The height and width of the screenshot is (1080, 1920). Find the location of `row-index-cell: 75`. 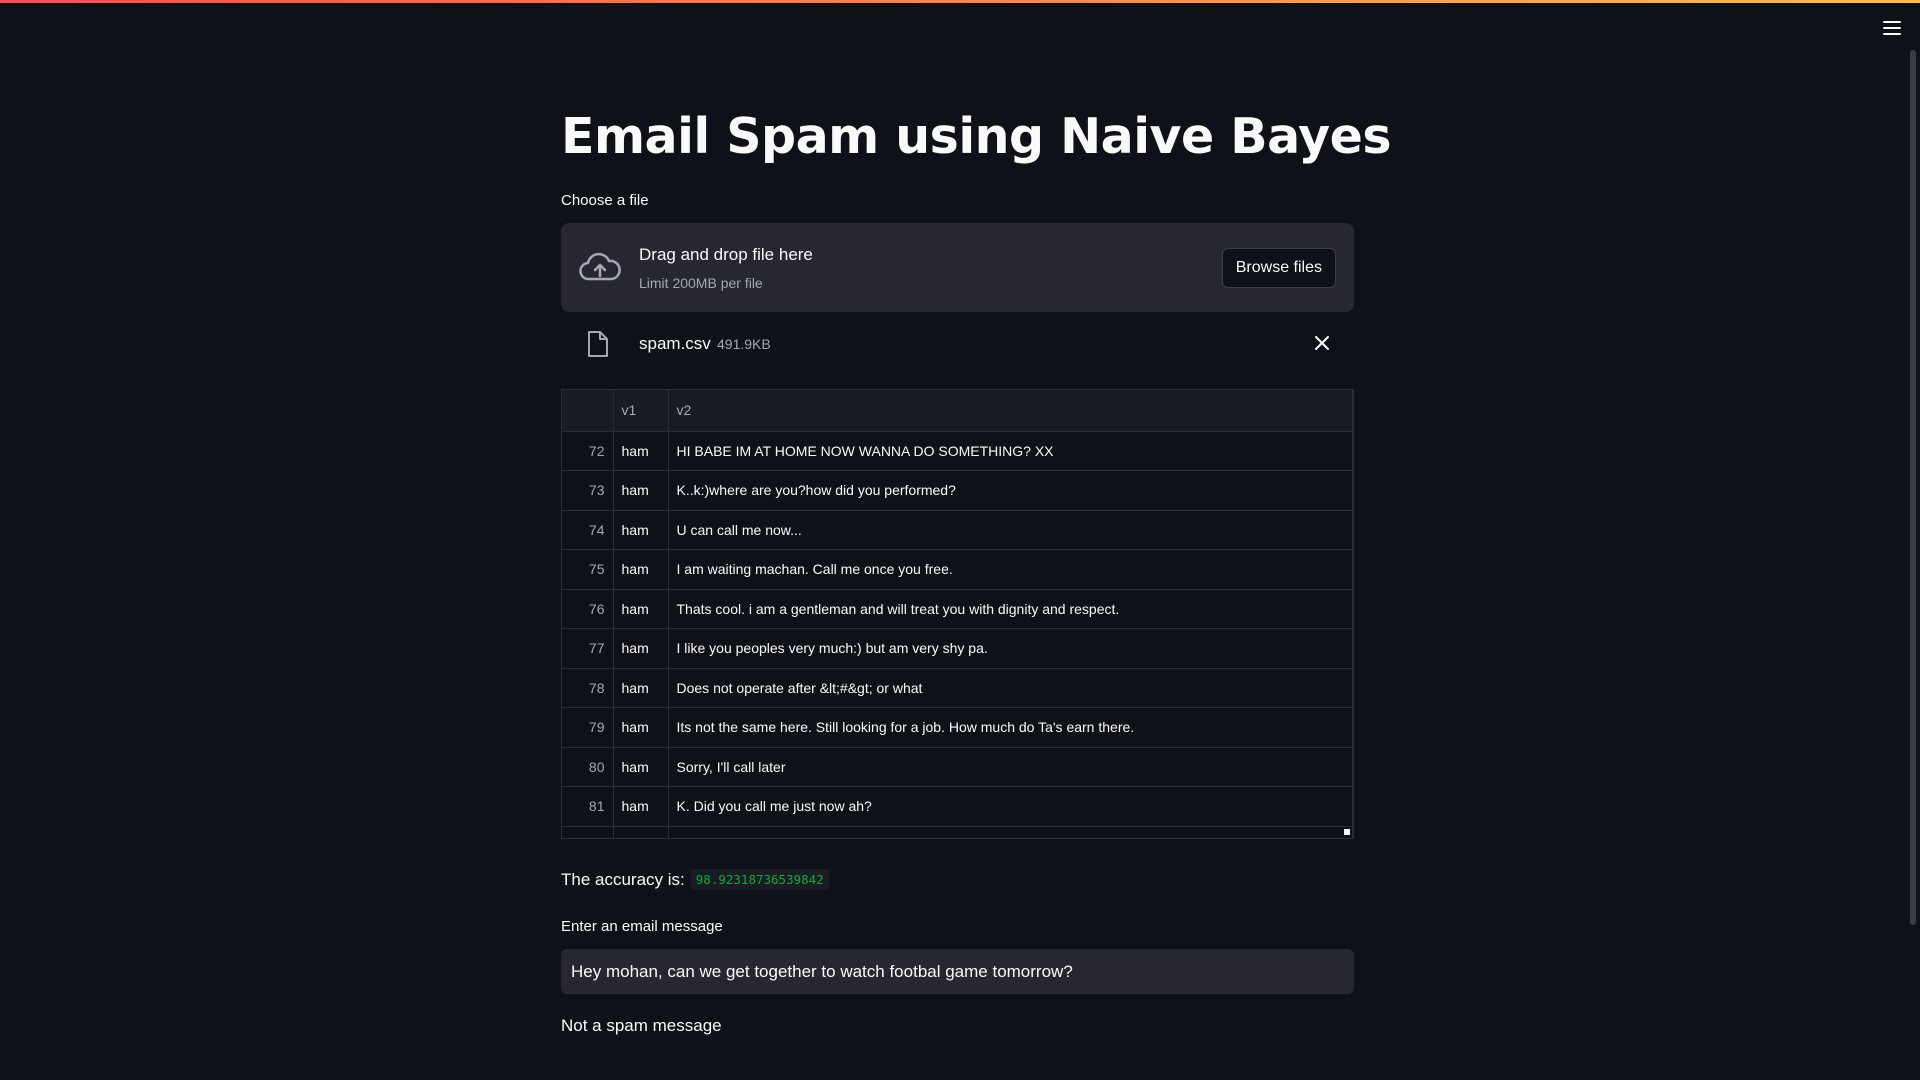

row-index-cell: 75 is located at coordinates (588, 569).